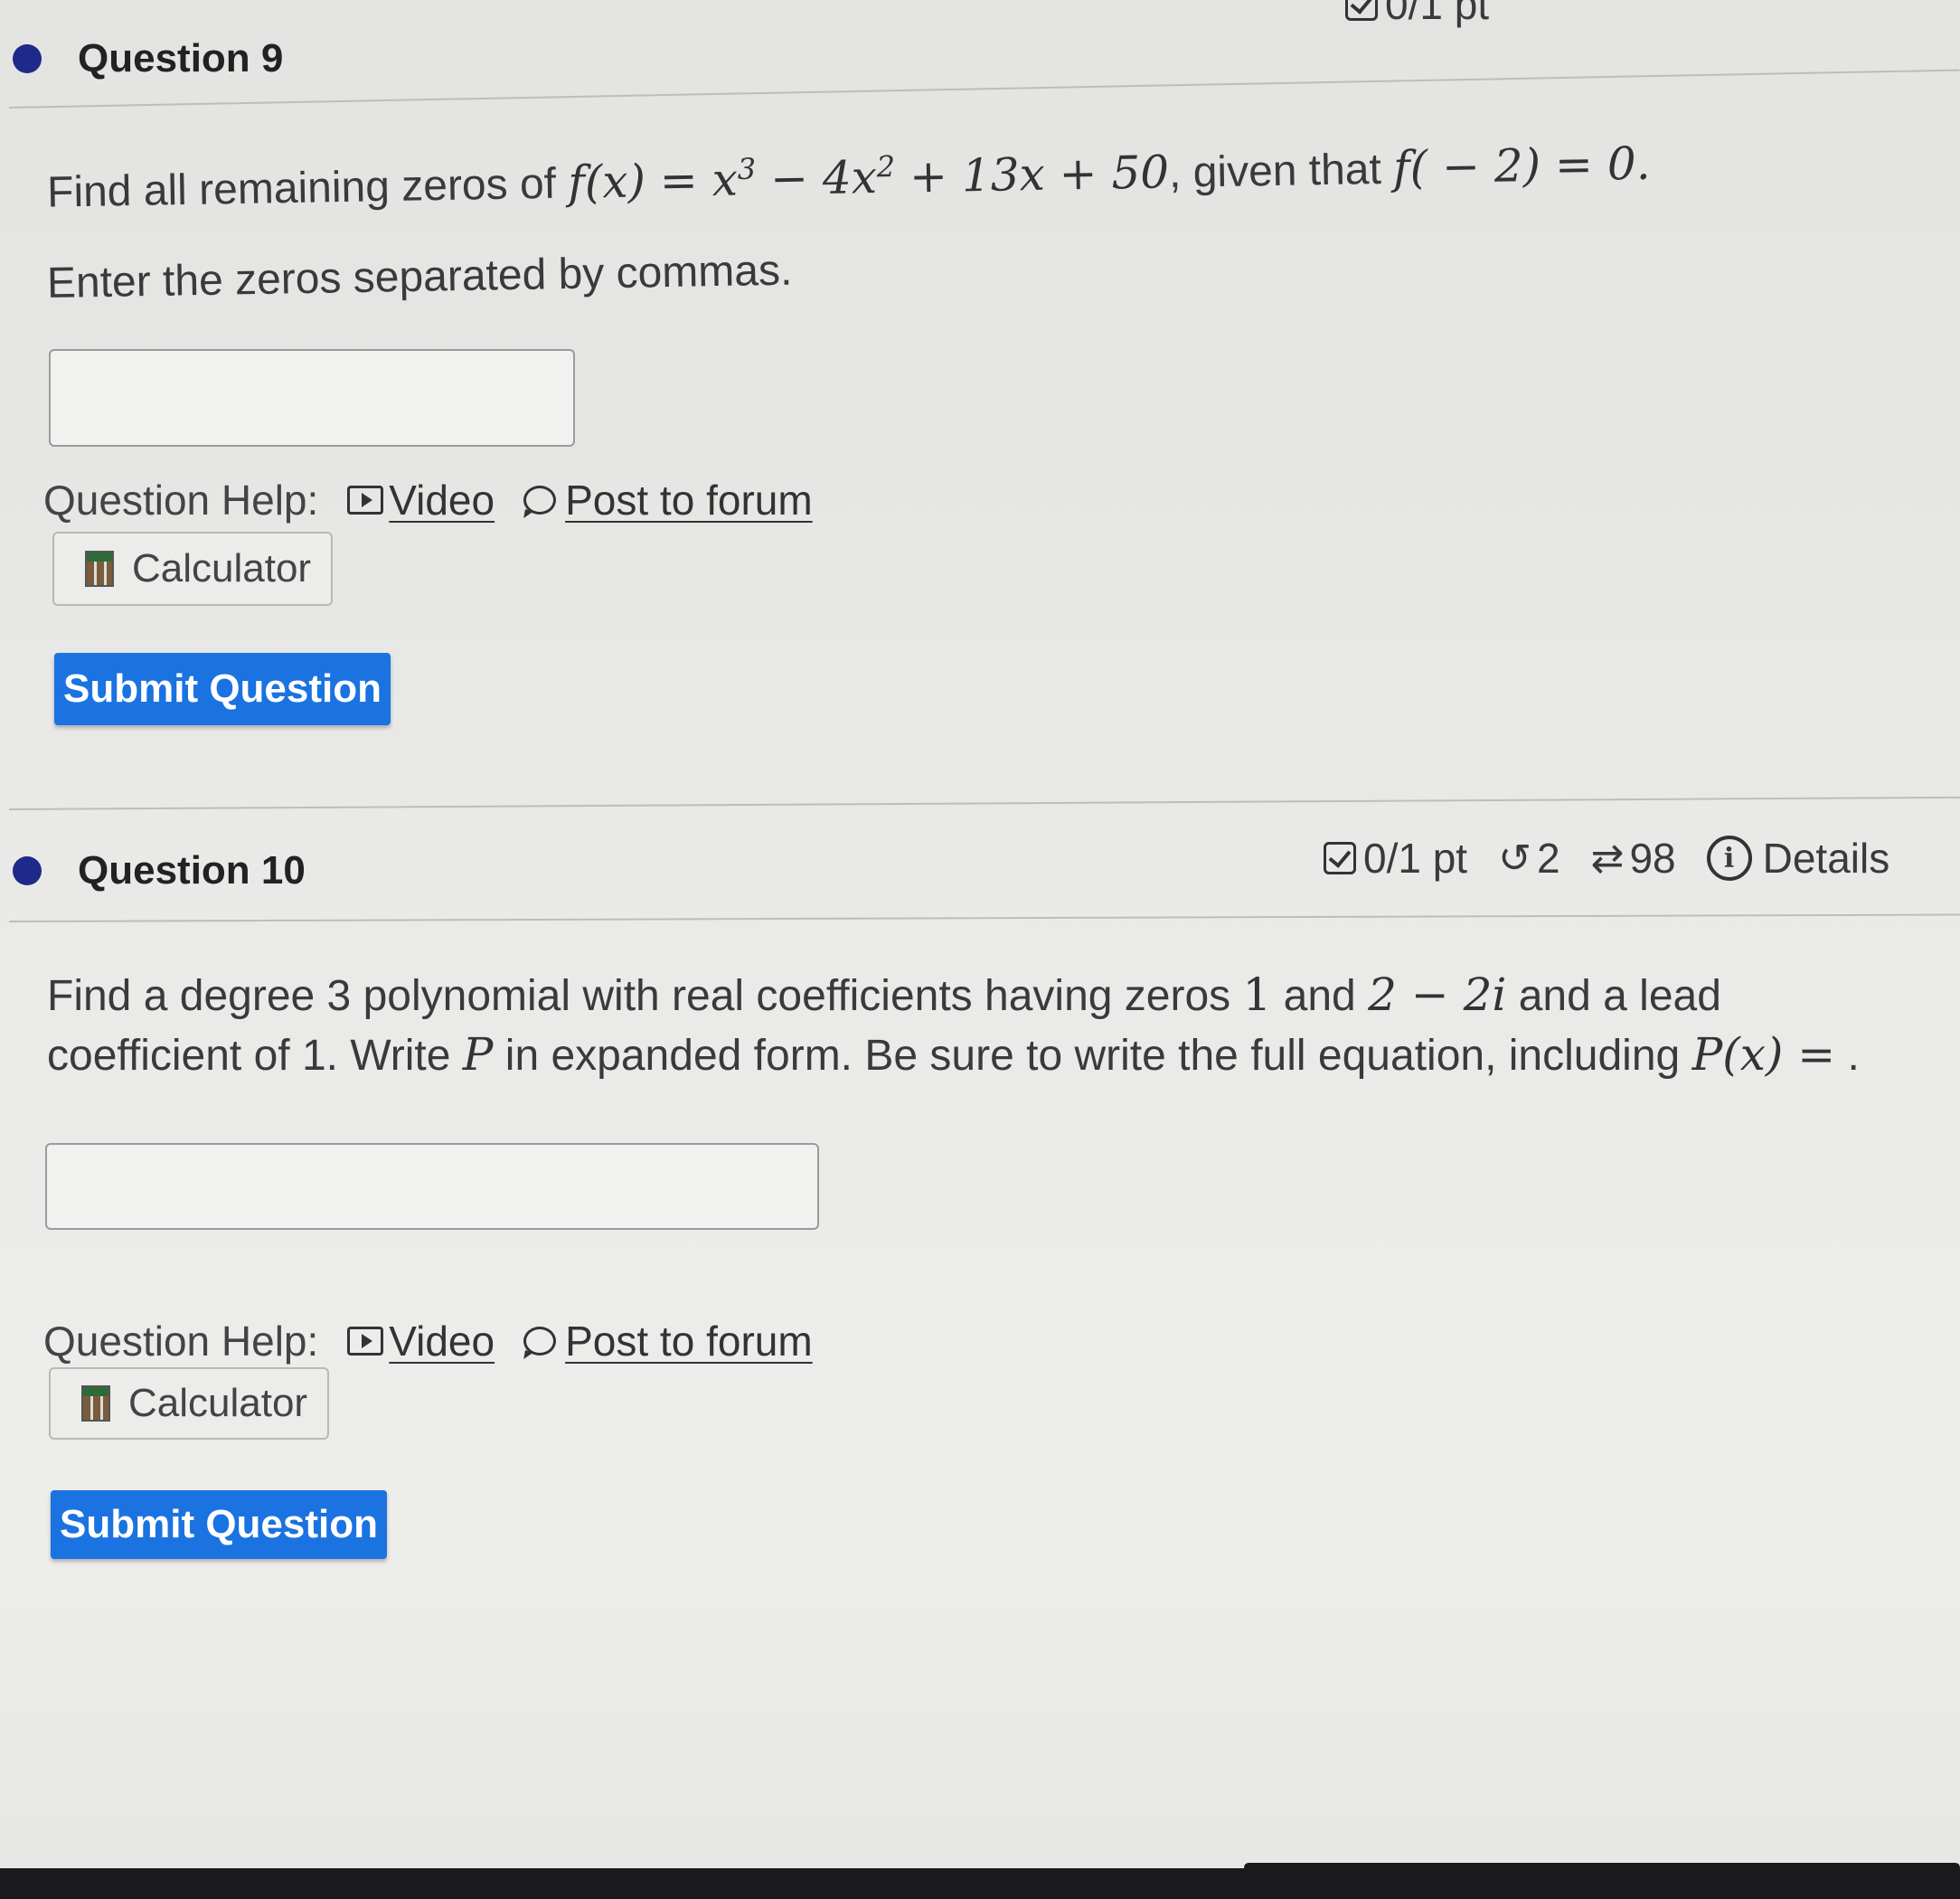 This screenshot has height=1899, width=1960. Describe the element at coordinates (886, 166) in the screenshot. I see `exponent: 2` at that location.